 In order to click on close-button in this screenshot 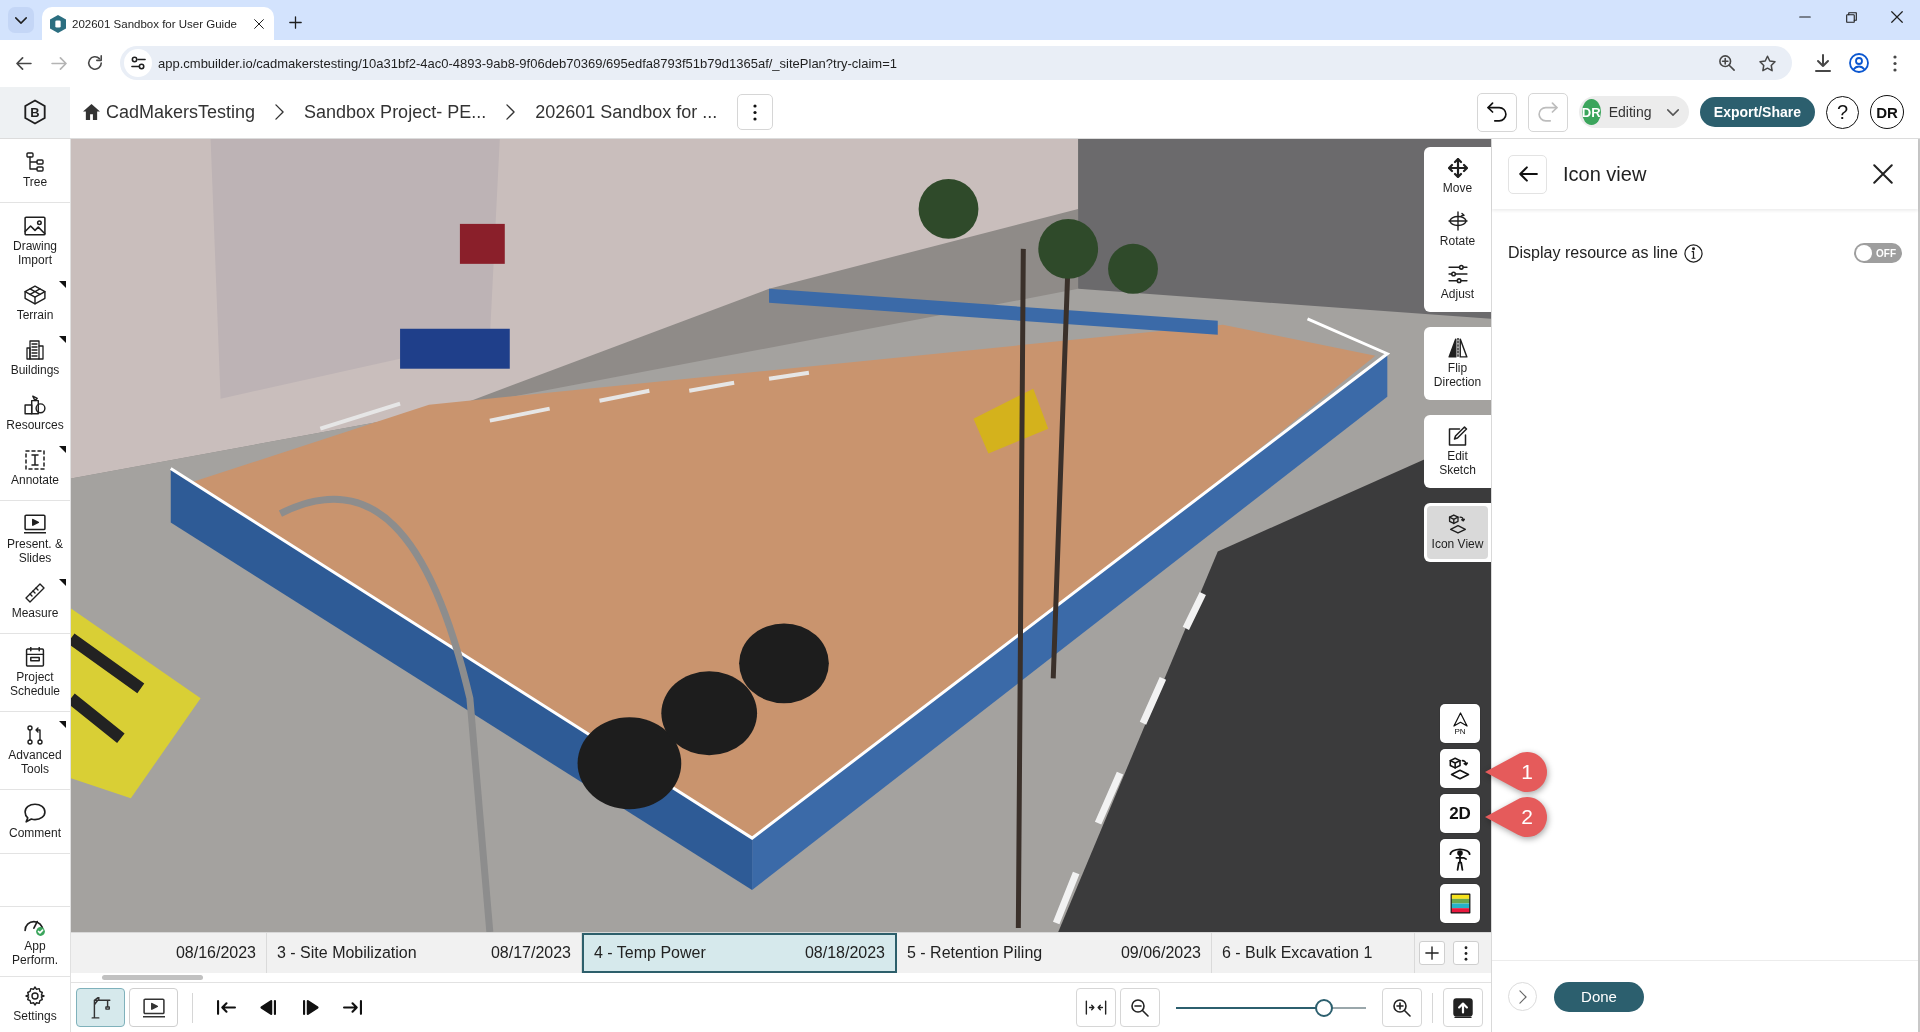, I will do `click(1883, 174)`.